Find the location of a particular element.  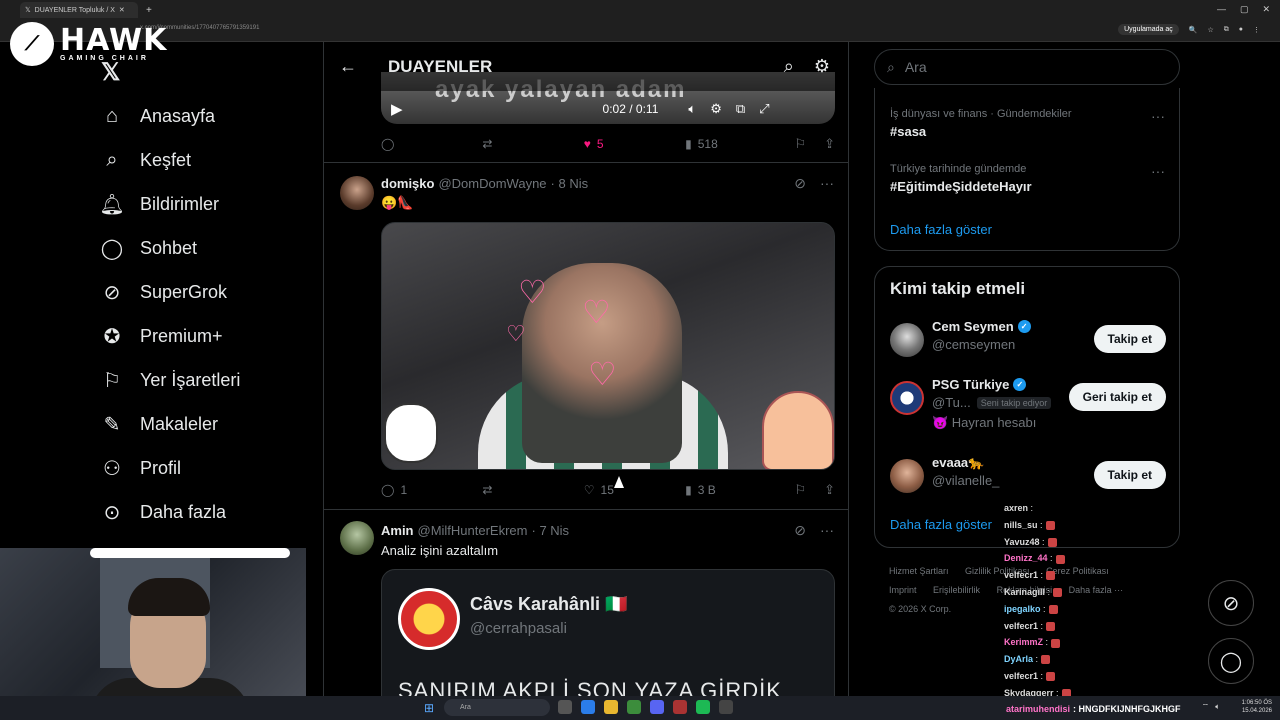

anime-sticker is located at coordinates (798, 430).